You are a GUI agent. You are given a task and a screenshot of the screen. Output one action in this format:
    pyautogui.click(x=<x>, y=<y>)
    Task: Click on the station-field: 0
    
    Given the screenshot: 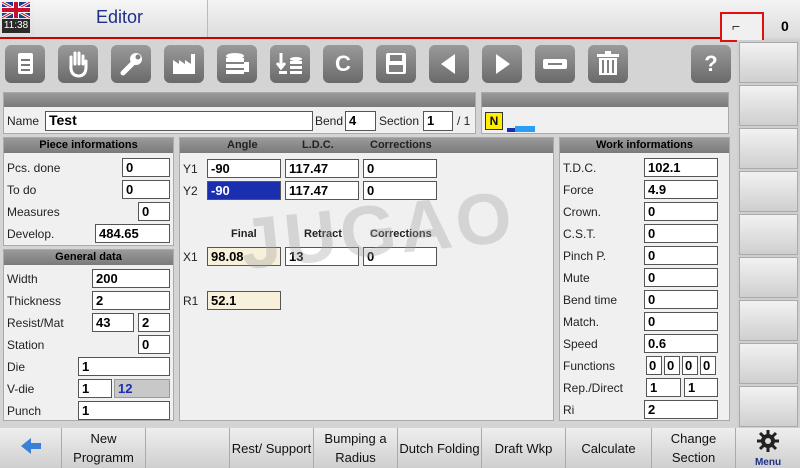 What is the action you would take?
    pyautogui.click(x=154, y=344)
    